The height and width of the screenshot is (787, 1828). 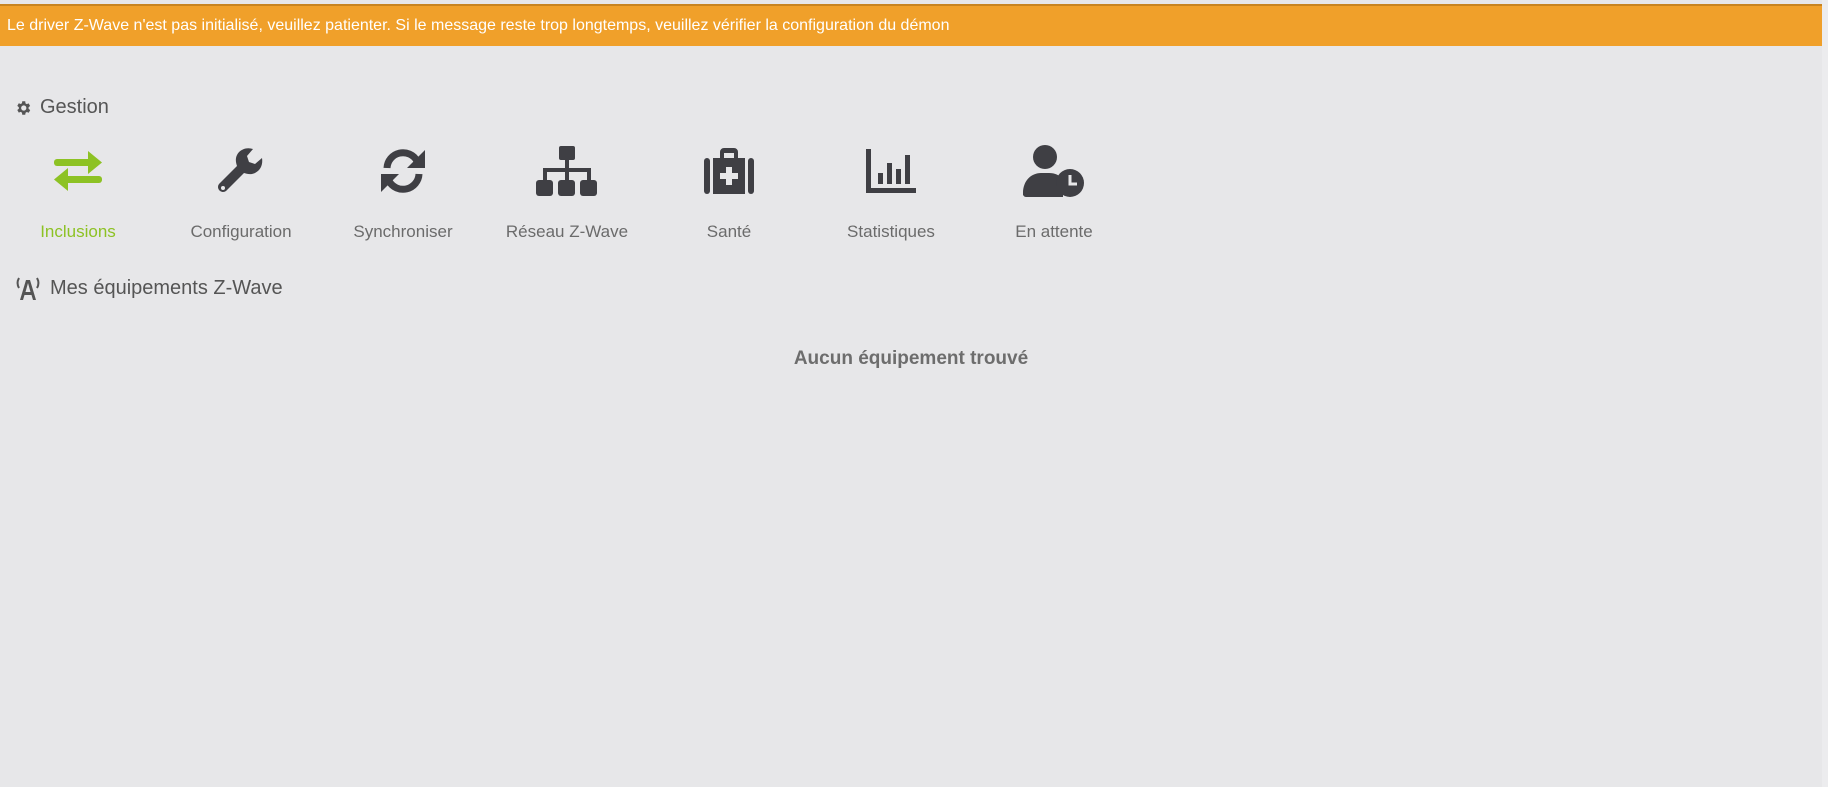 I want to click on en-attente-button: En attente, so click(x=1054, y=191).